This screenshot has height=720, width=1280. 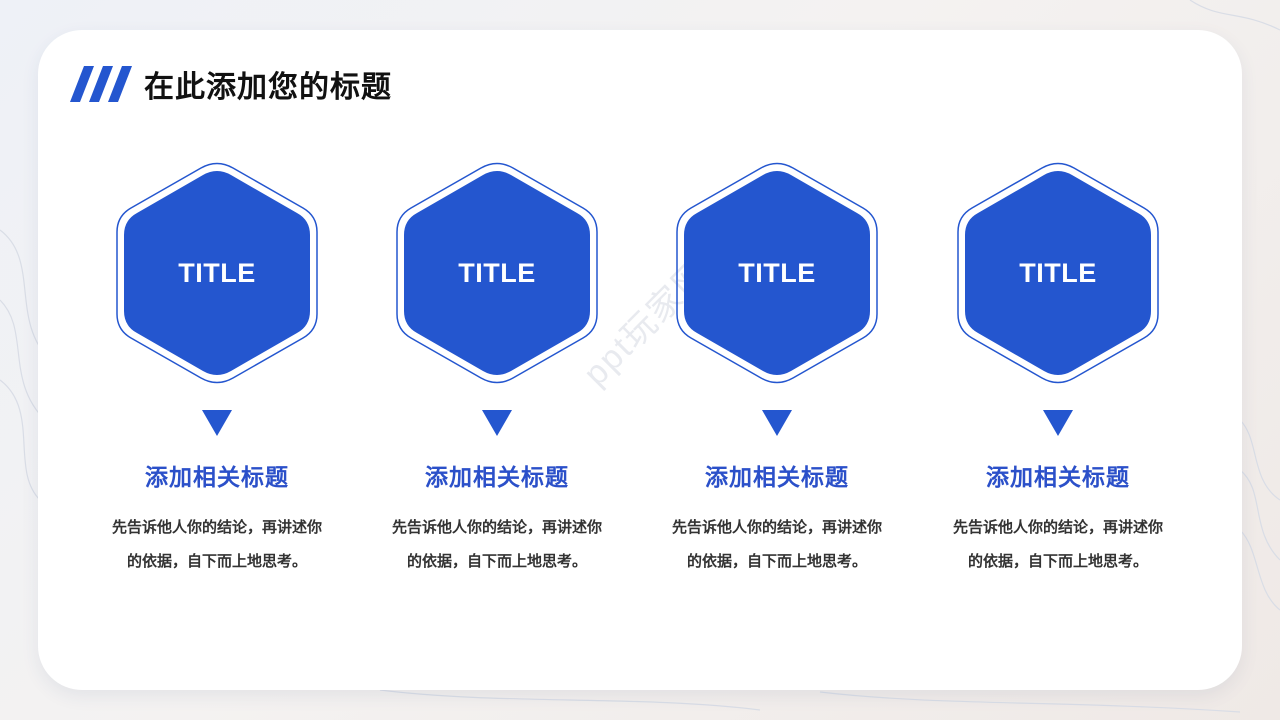 I want to click on step-item-1: TITLE 添加相关标题 先告诉他人你的结论，再讲述你 的依据，自下而上地思考。, so click(x=217, y=370).